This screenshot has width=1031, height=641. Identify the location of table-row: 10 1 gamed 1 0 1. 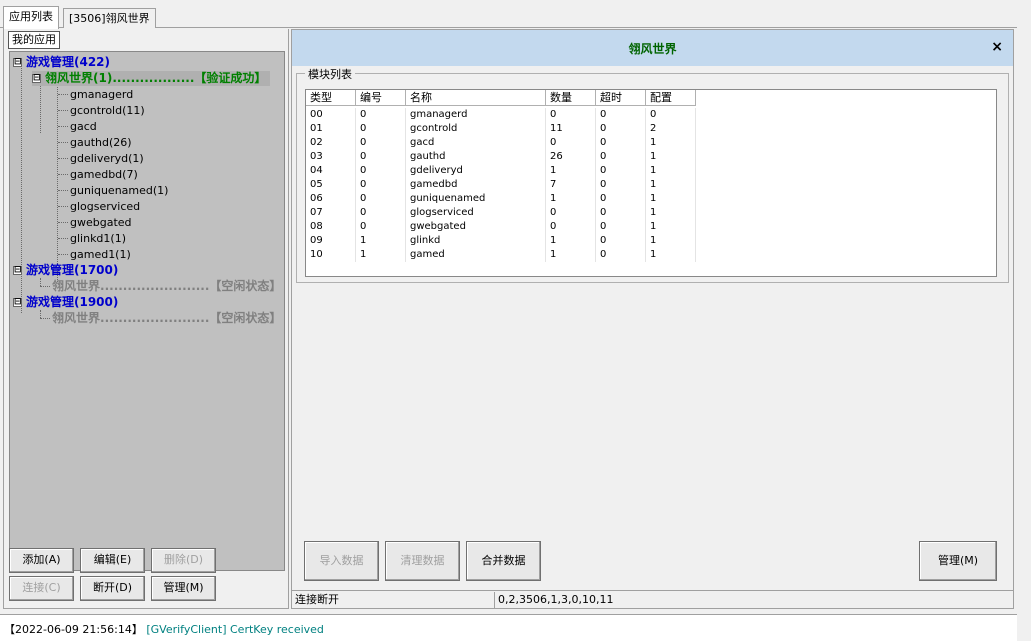
(651, 255).